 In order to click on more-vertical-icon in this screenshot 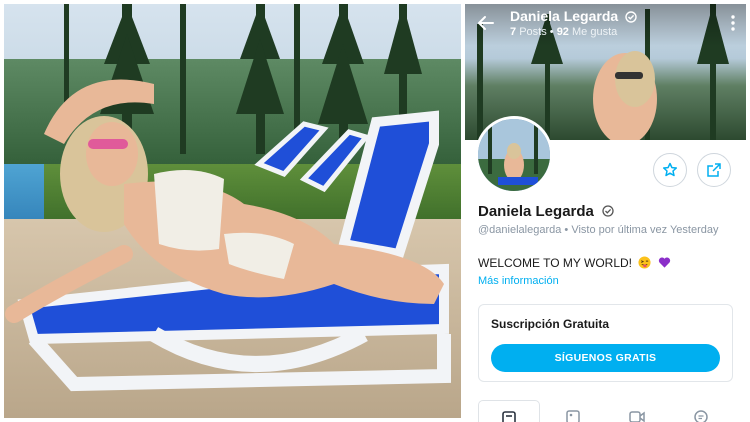, I will do `click(733, 23)`.